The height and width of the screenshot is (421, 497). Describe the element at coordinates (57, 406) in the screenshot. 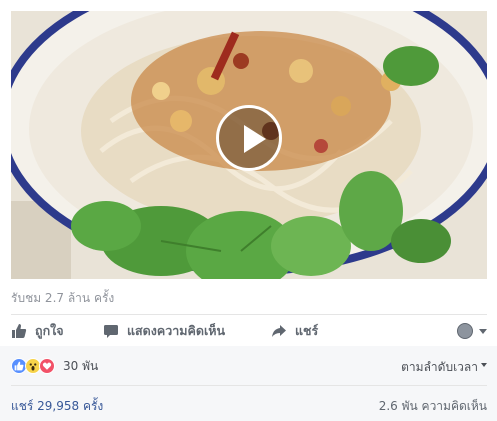

I see `share-count-link: แชร์ 29,958 ครั้ง` at that location.